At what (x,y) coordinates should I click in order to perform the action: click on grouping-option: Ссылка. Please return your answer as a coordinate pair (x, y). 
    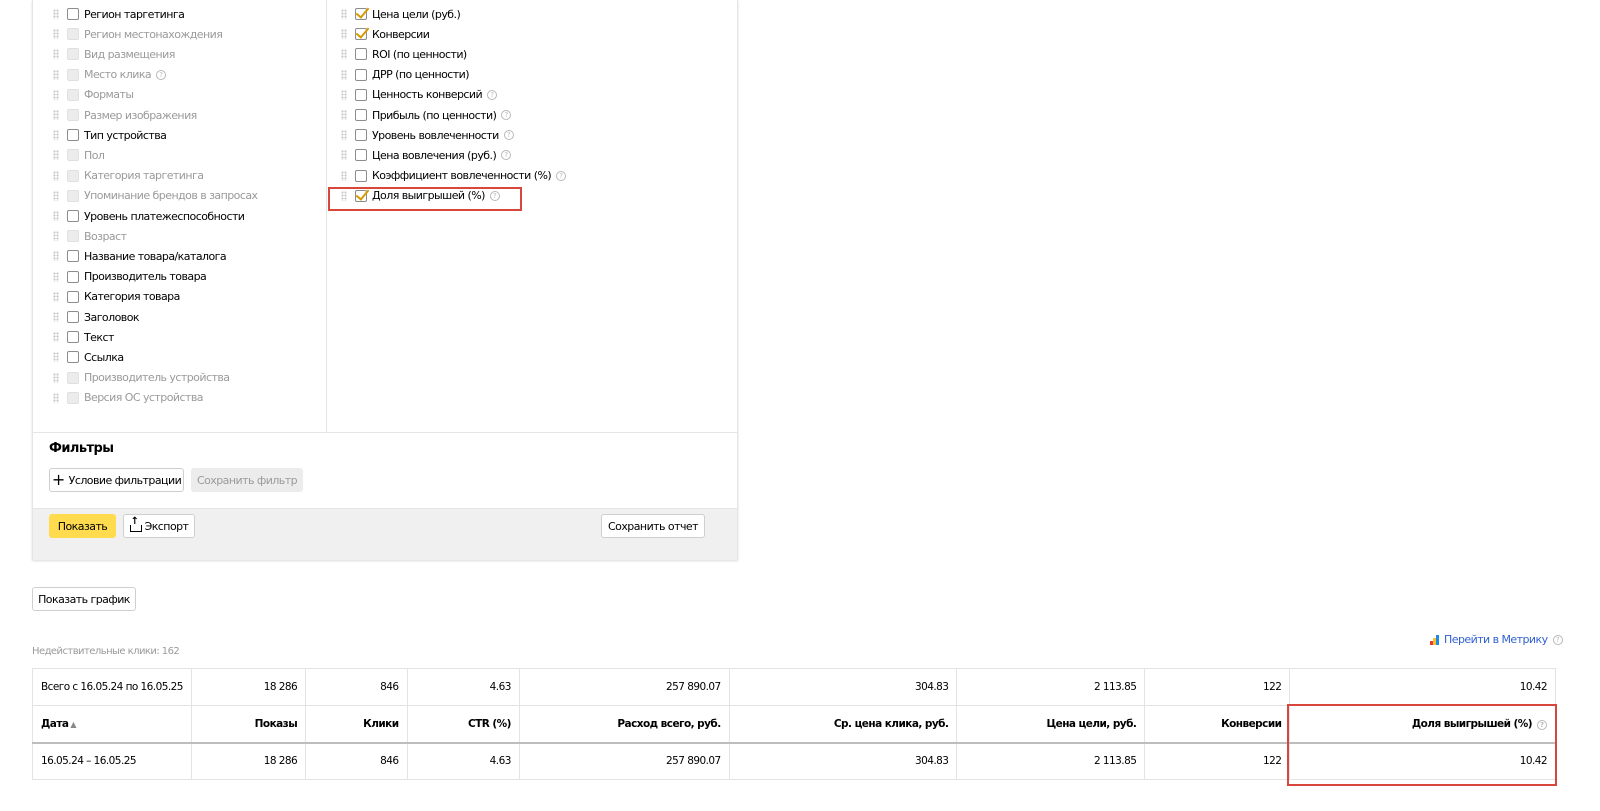
    Looking at the image, I should click on (88, 357).